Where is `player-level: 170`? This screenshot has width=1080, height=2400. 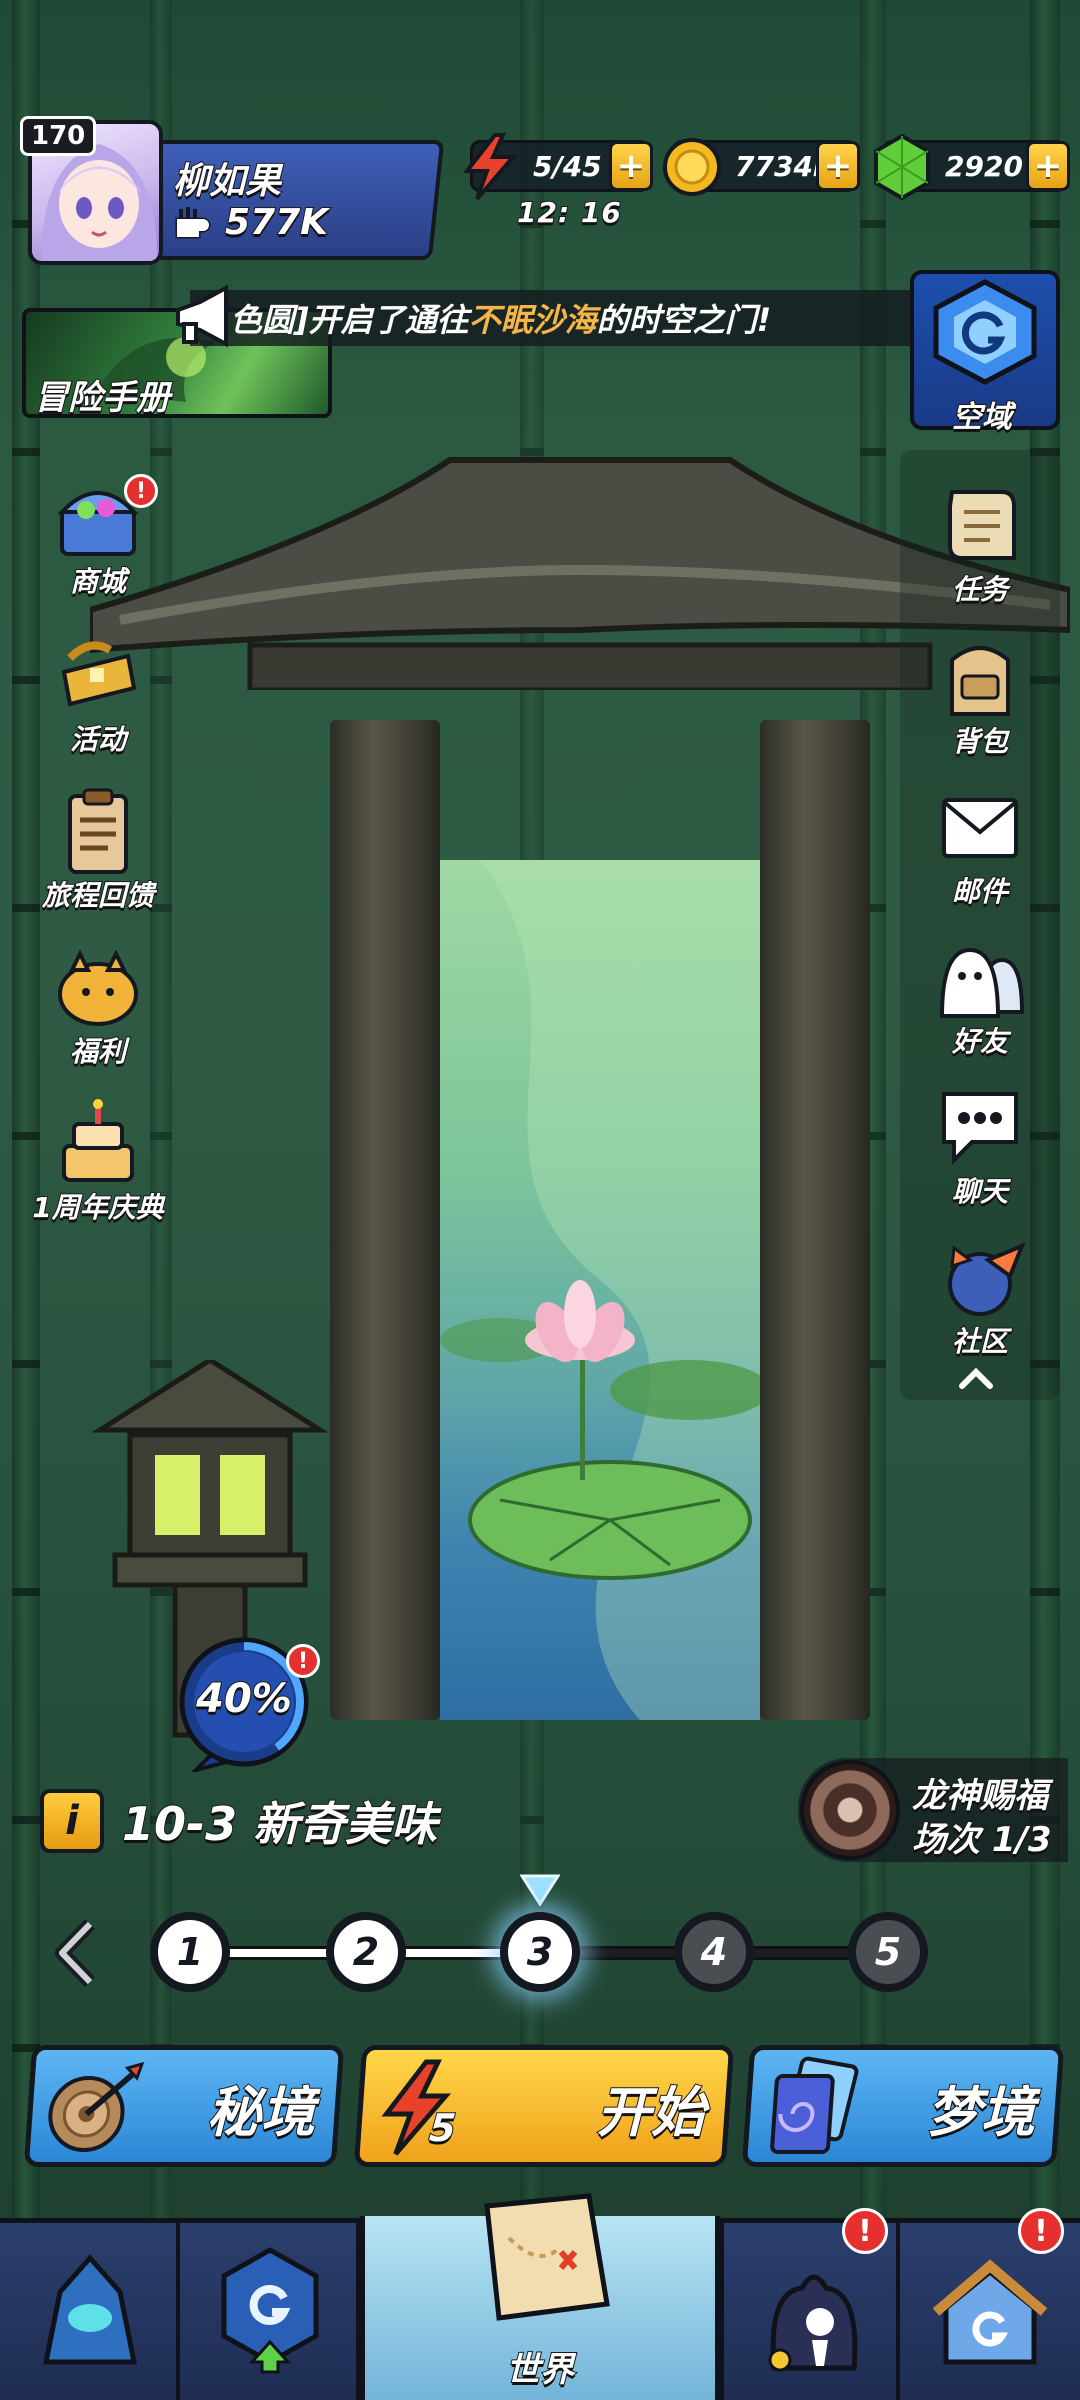
player-level: 170 is located at coordinates (58, 136).